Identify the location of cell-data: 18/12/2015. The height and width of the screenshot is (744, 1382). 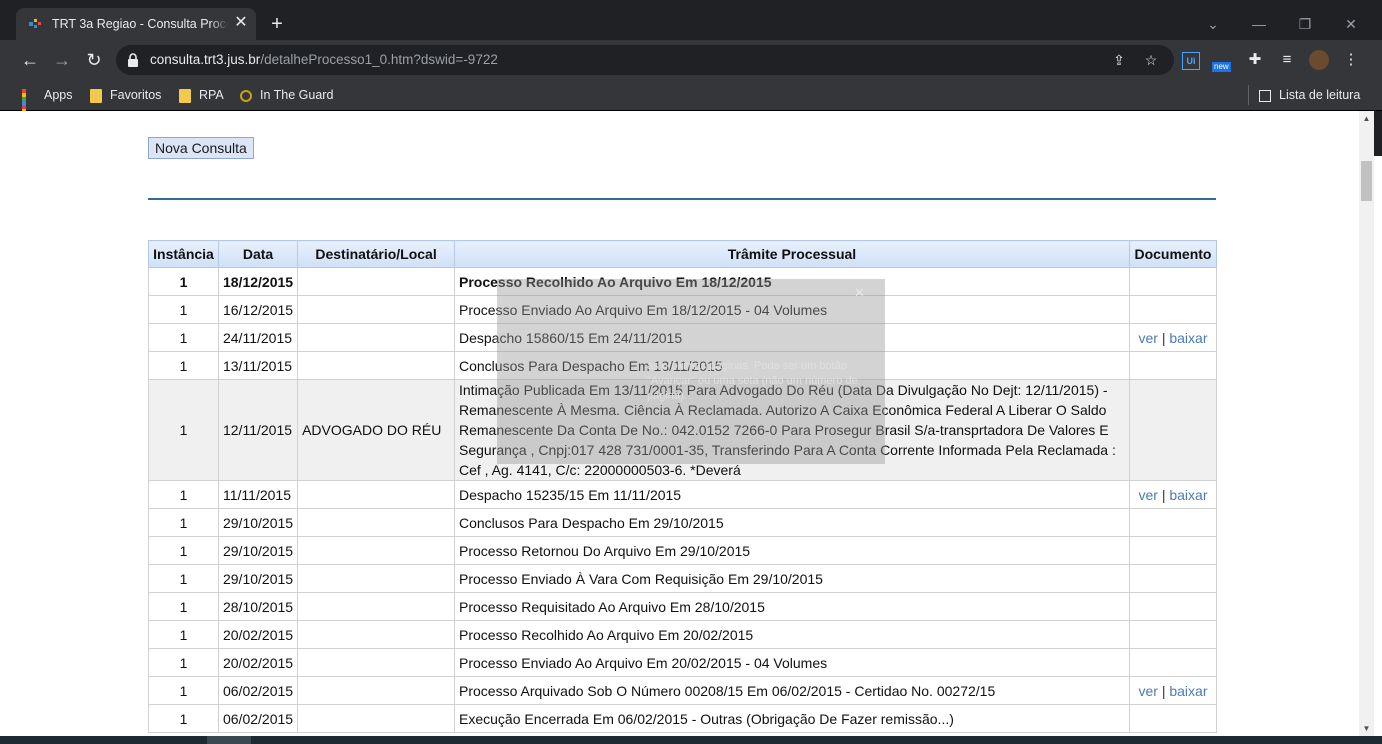
(258, 281).